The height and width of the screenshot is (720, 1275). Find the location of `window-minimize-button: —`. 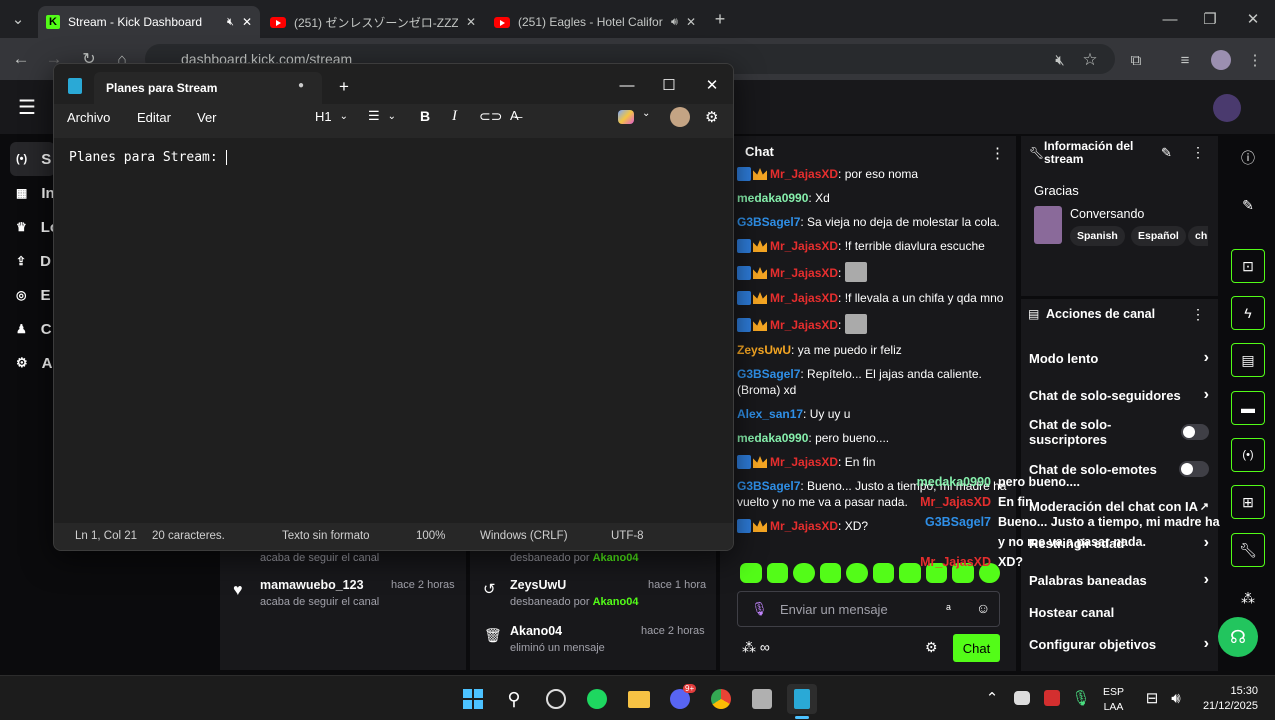

window-minimize-button: — is located at coordinates (1170, 19).